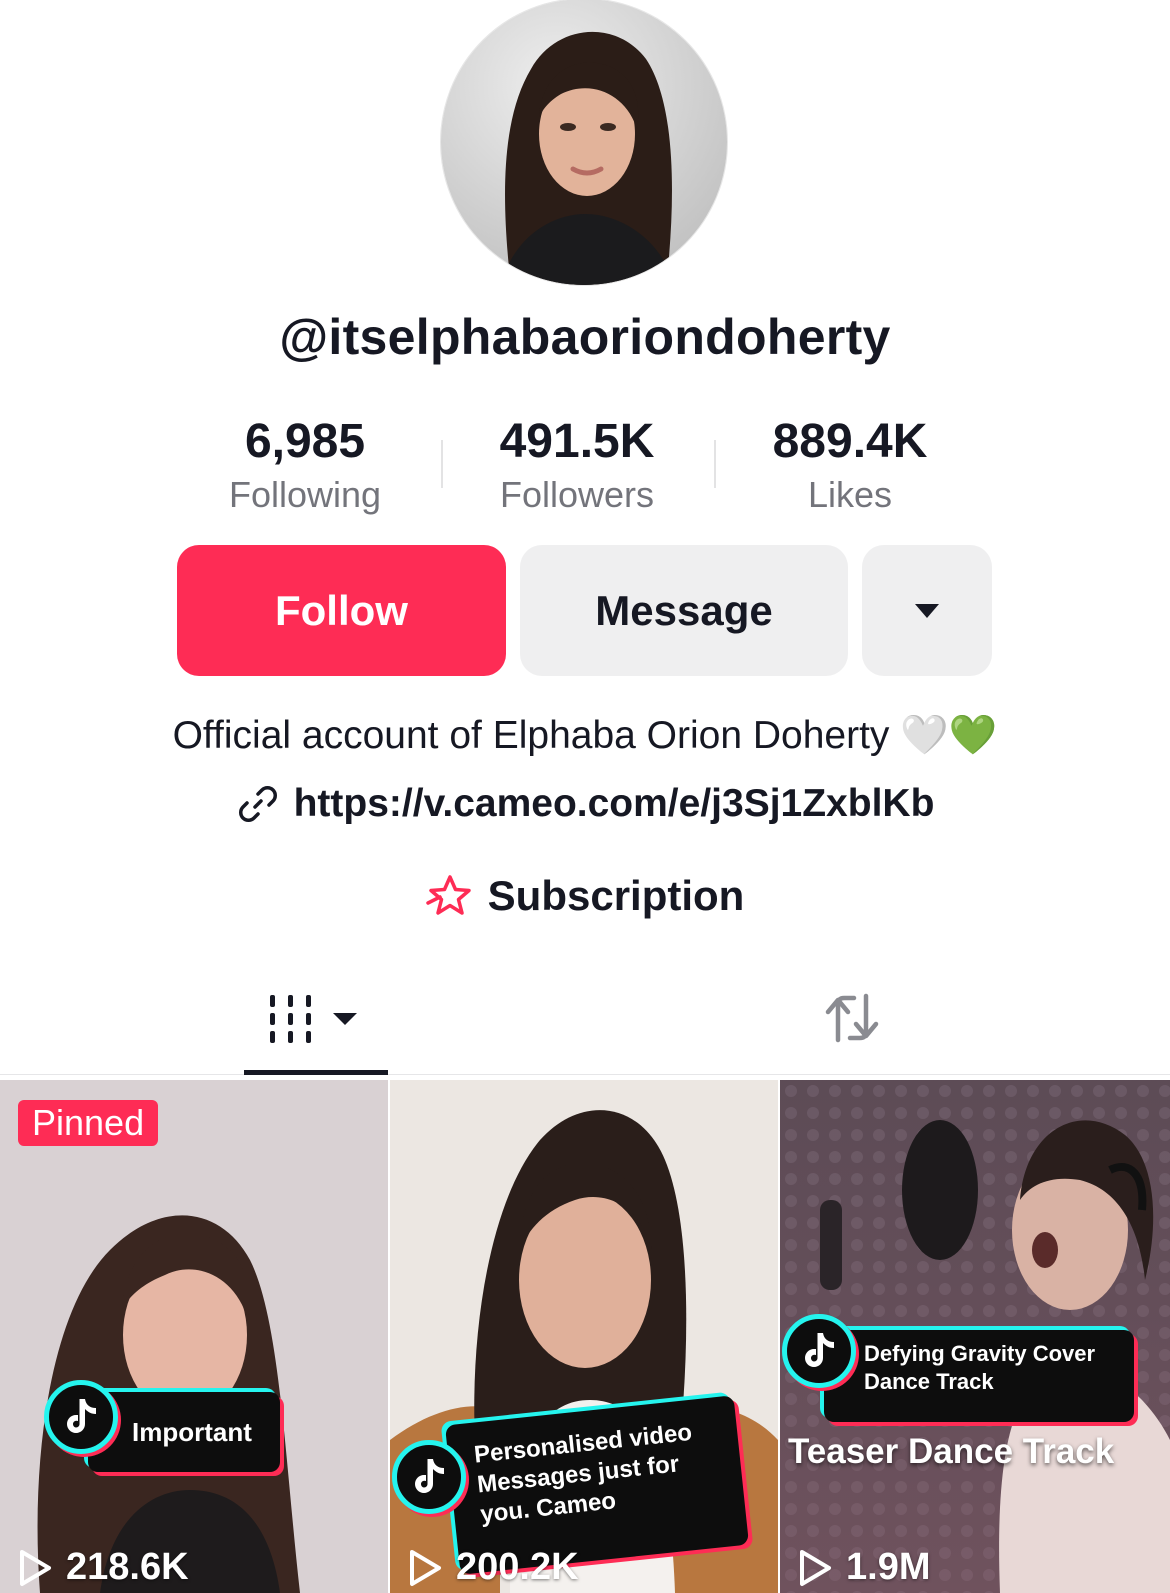 The image size is (1170, 1593). I want to click on video-overlay-text: Teaser Dance Track, so click(951, 1451).